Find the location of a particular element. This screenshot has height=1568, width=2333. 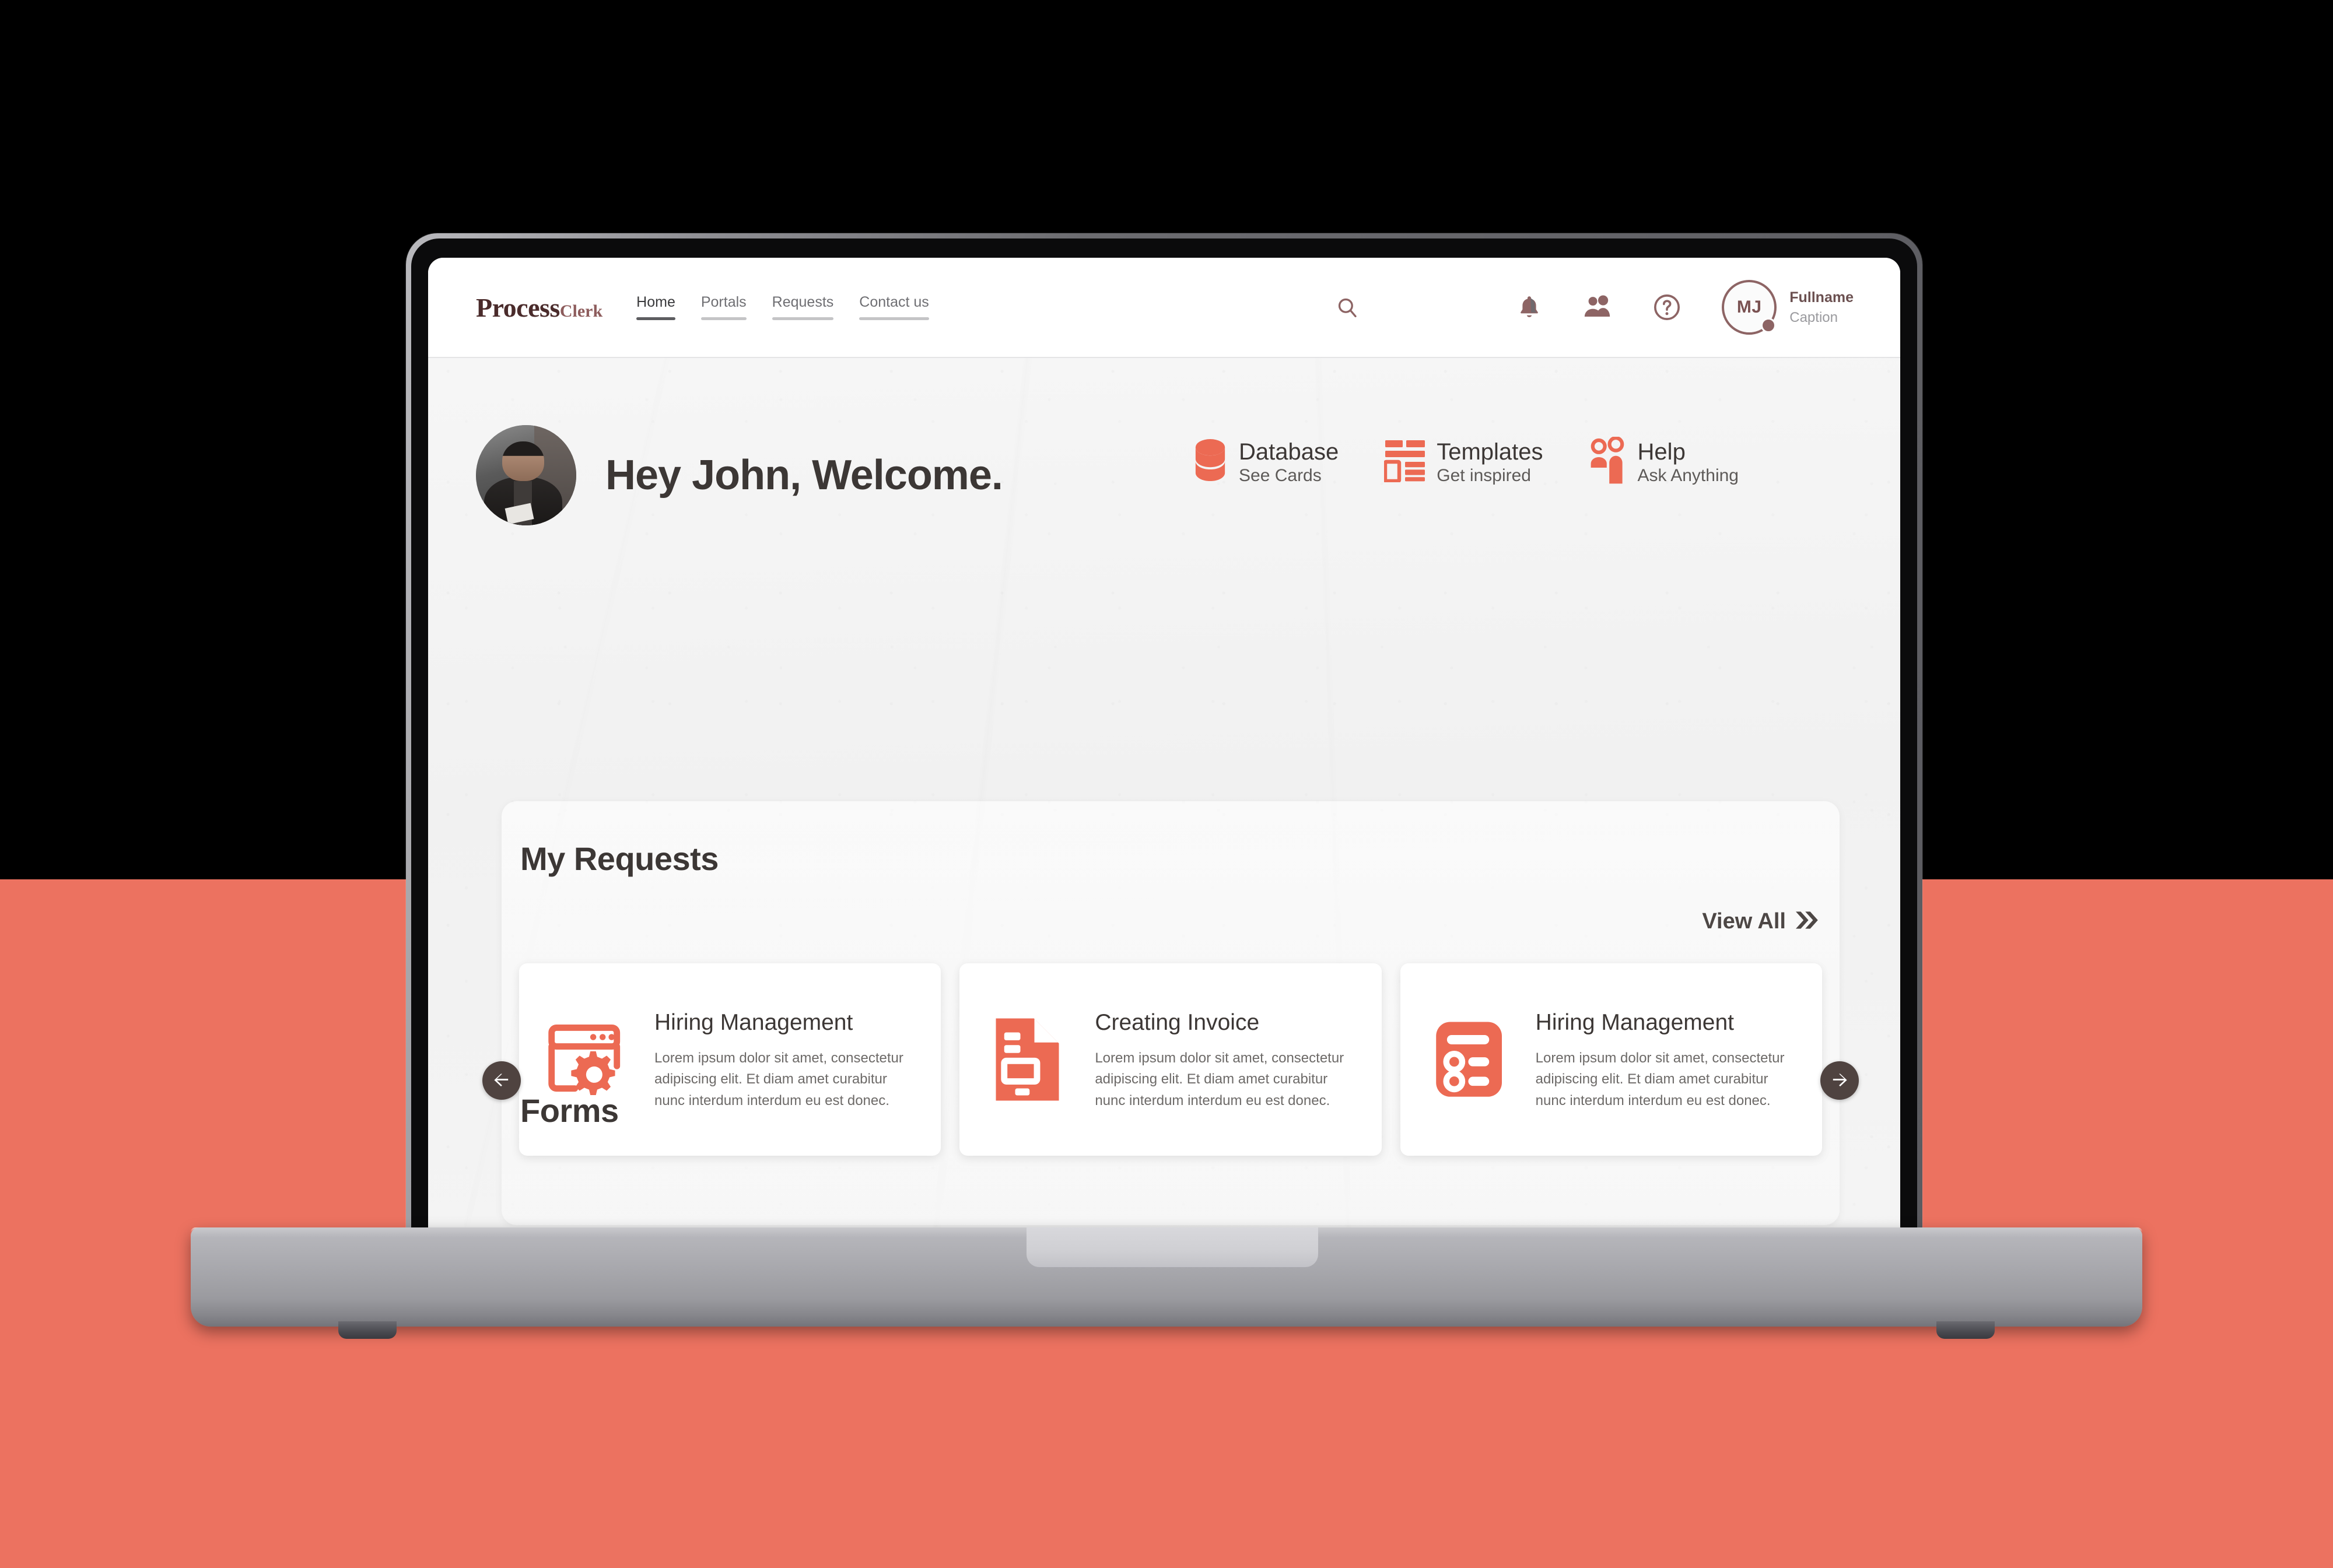

quick-action-templates-title: Templates is located at coordinates (1490, 452).